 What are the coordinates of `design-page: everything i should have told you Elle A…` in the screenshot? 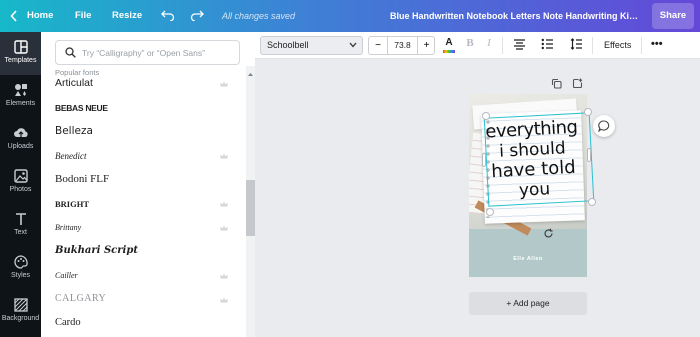 It's located at (528, 185).